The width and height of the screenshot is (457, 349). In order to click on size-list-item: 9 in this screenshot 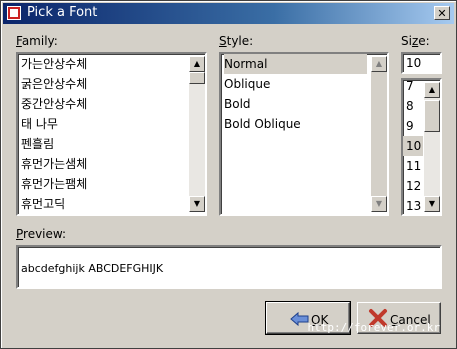, I will do `click(413, 126)`.